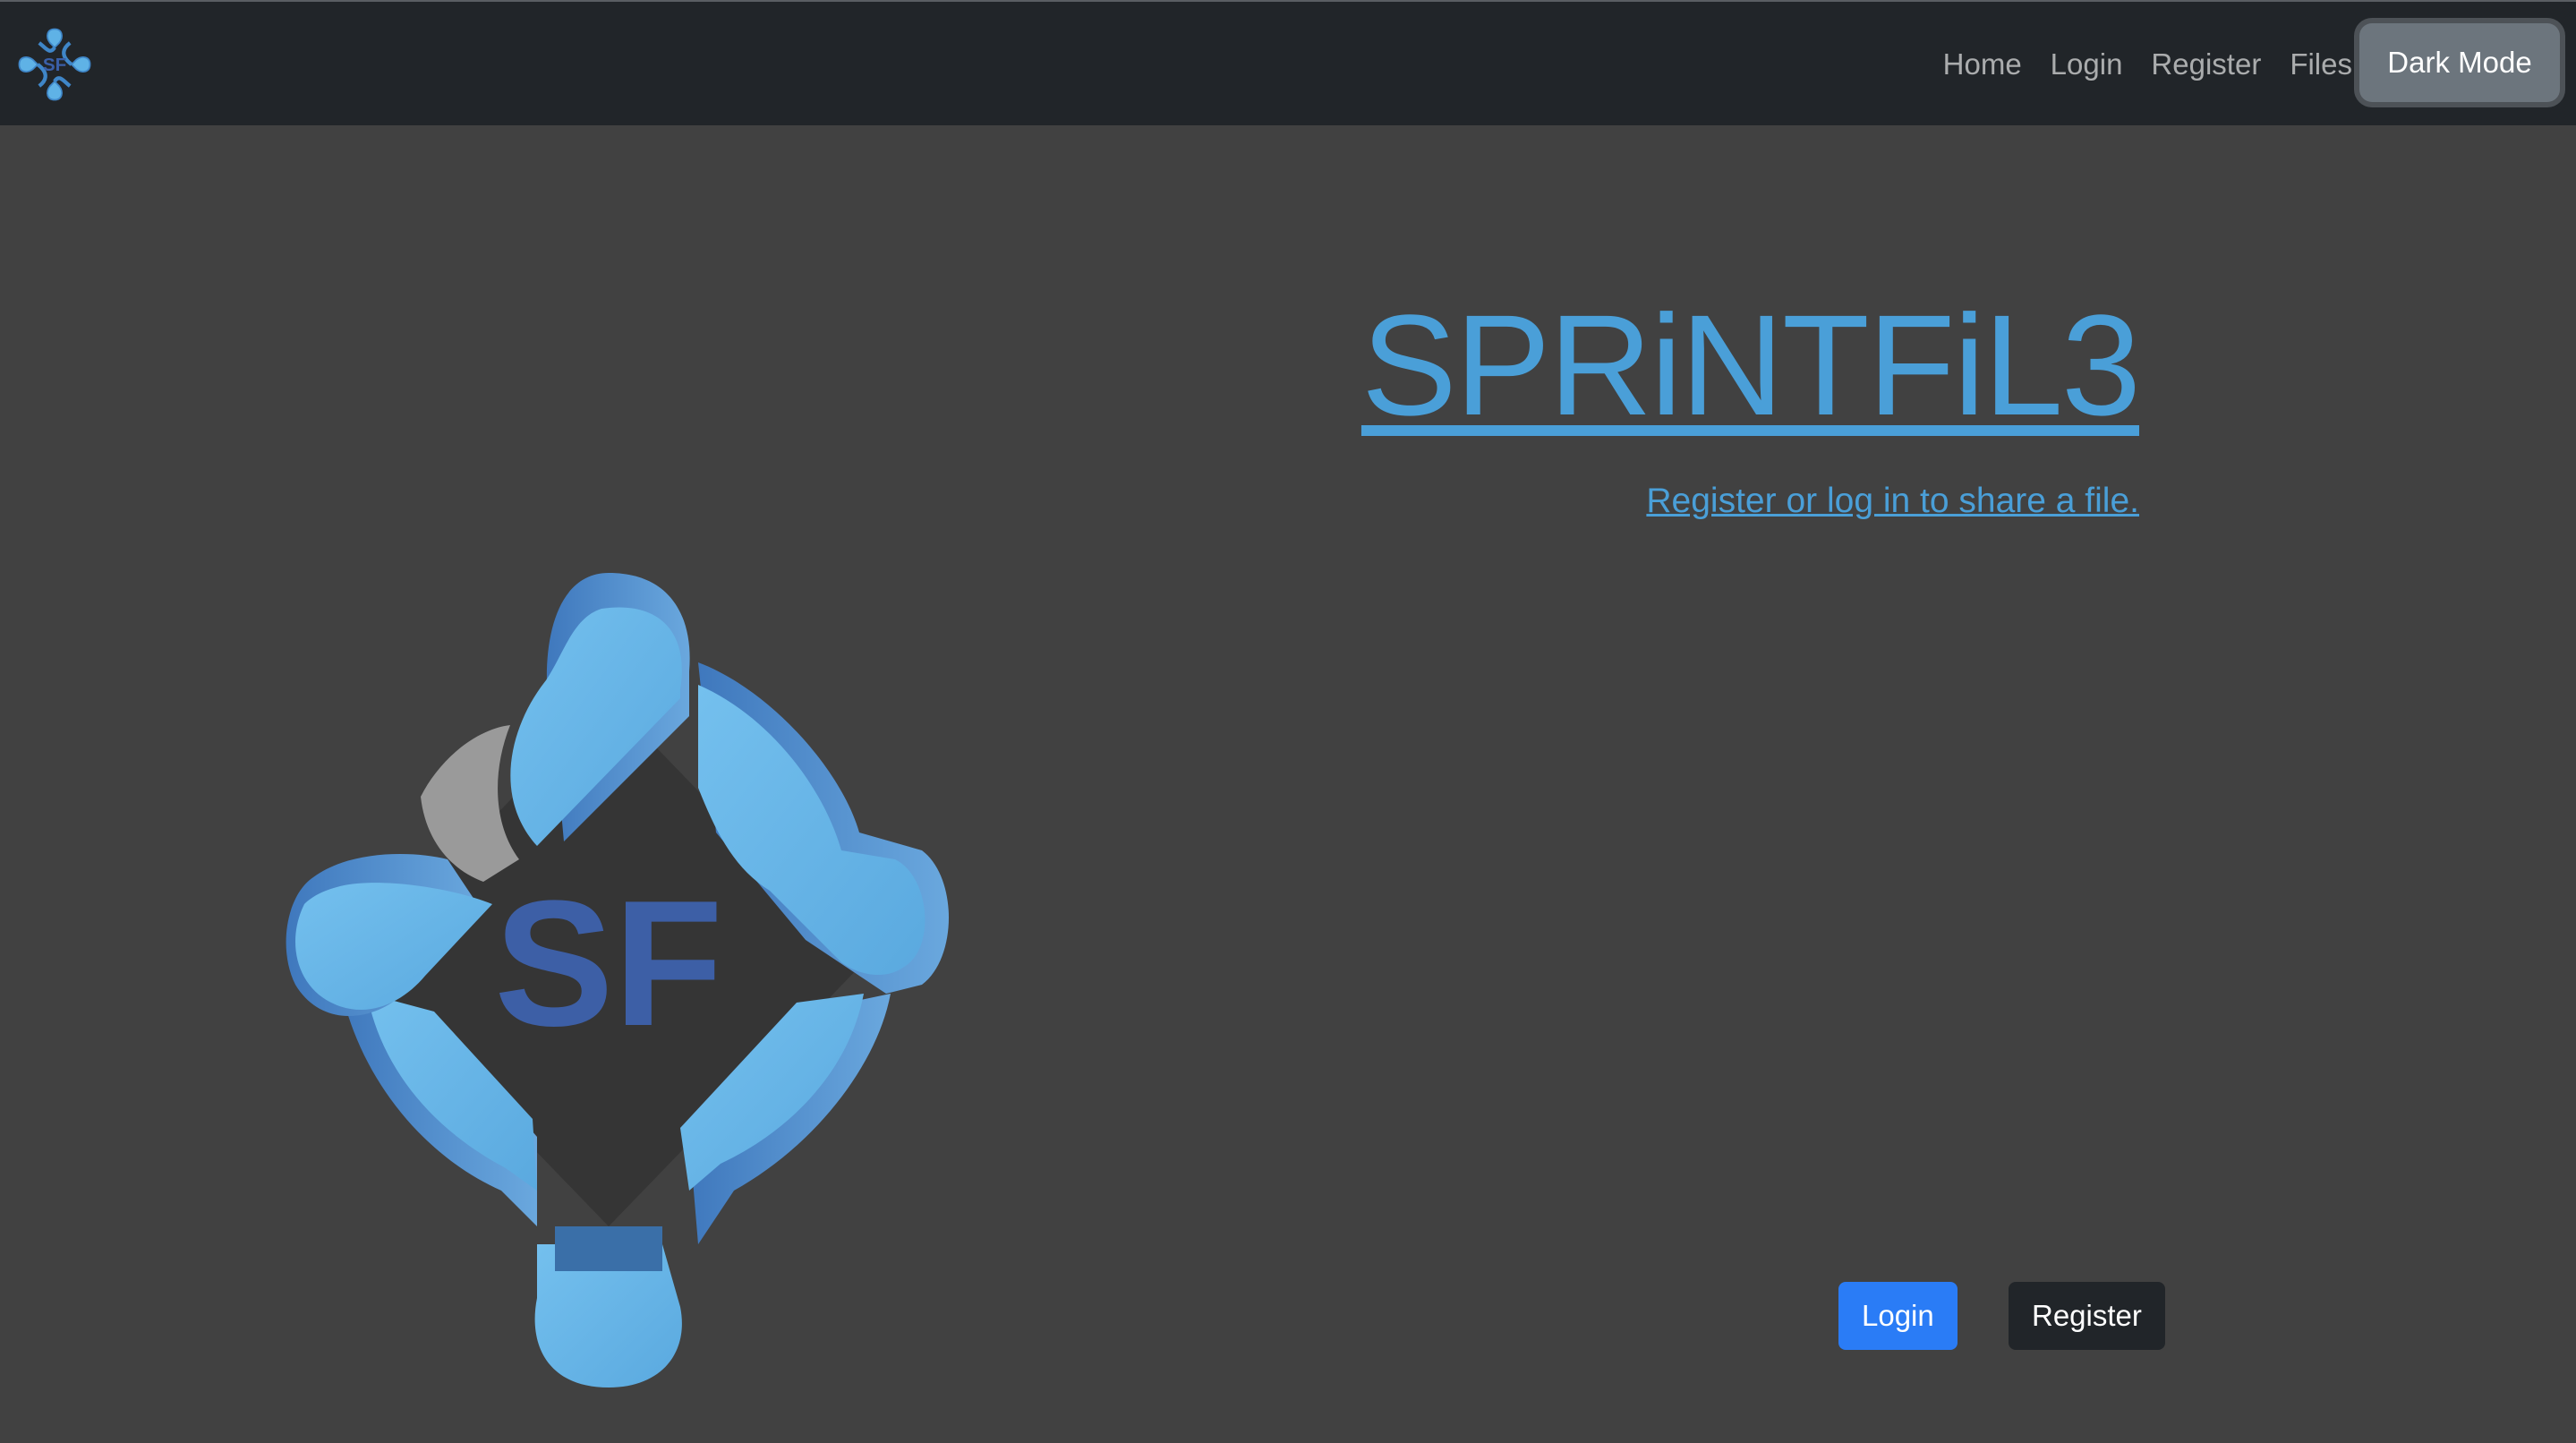 Image resolution: width=2576 pixels, height=1443 pixels. I want to click on login-button: Login, so click(1898, 1316).